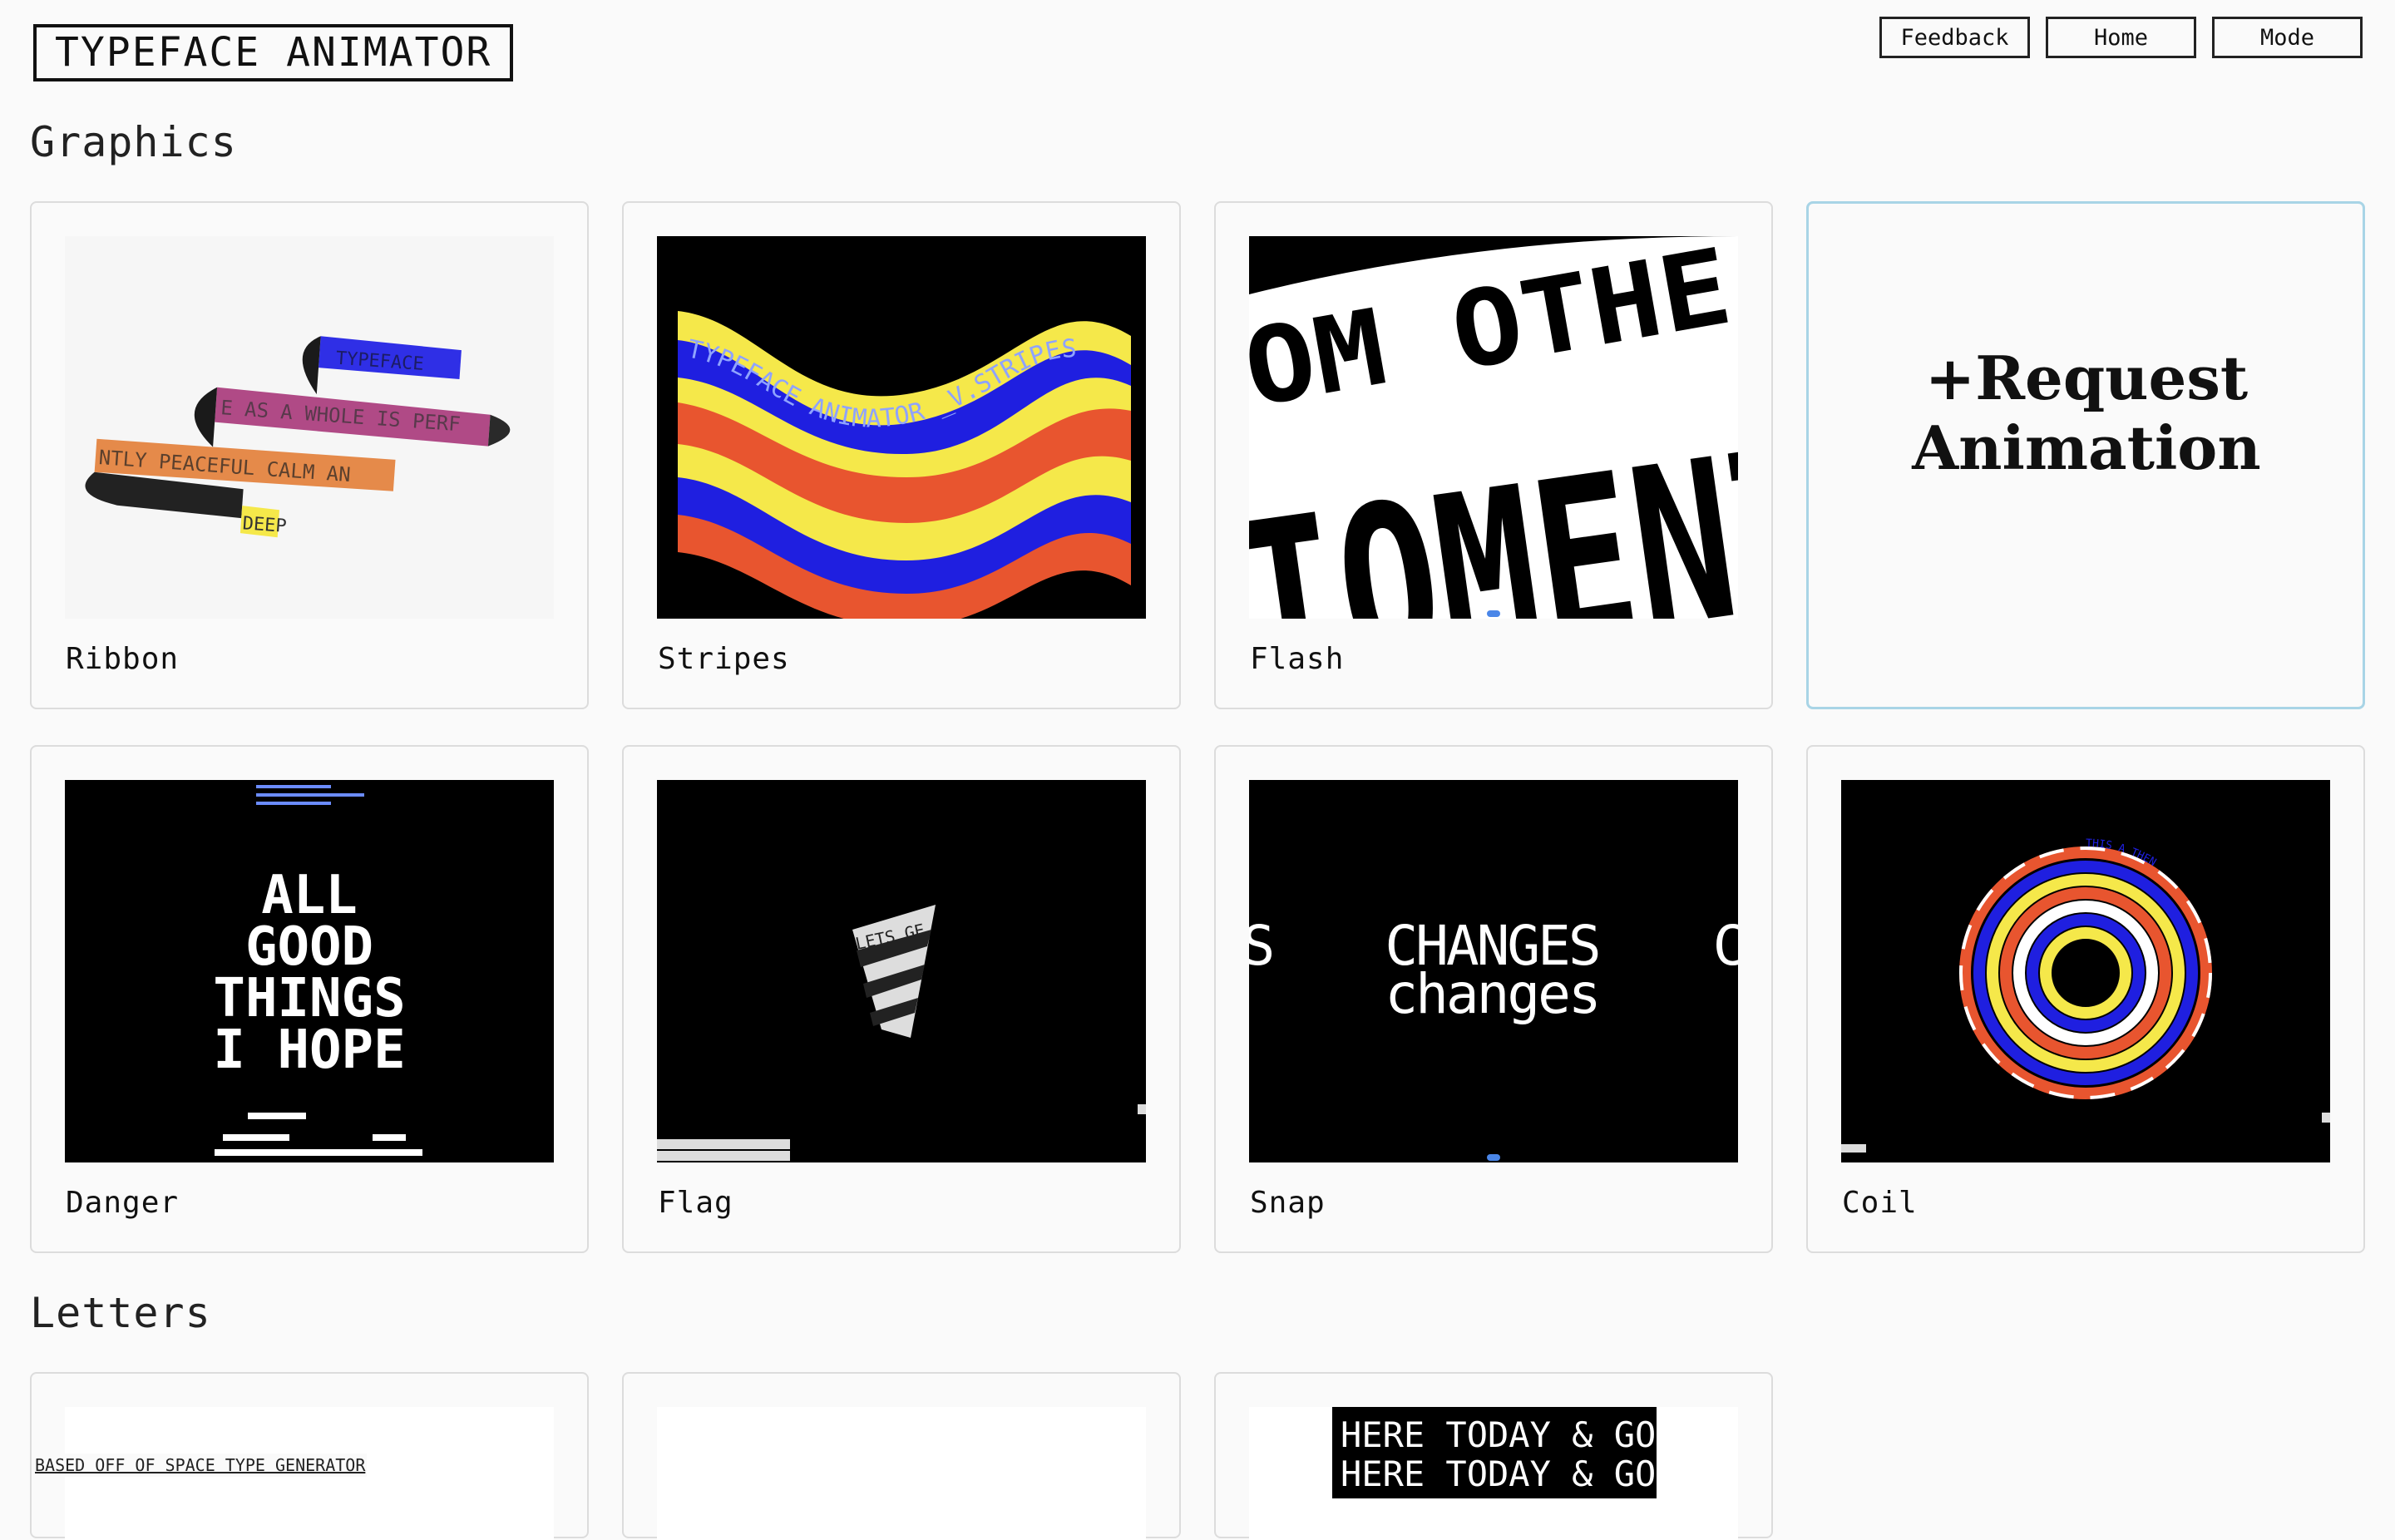  Describe the element at coordinates (1954, 37) in the screenshot. I see `feedback-button: Feedback` at that location.